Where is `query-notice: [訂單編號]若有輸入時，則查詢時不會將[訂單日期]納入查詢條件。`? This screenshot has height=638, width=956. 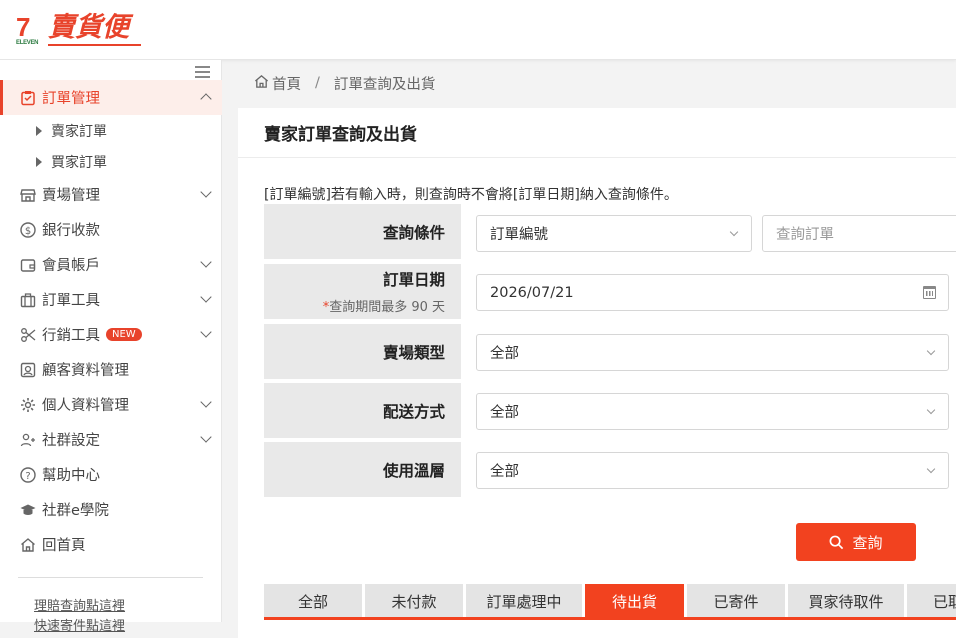
query-notice: [訂單編號]若有輸入時，則查詢時不會將[訂單日期]納入查詢條件。 is located at coordinates (471, 195).